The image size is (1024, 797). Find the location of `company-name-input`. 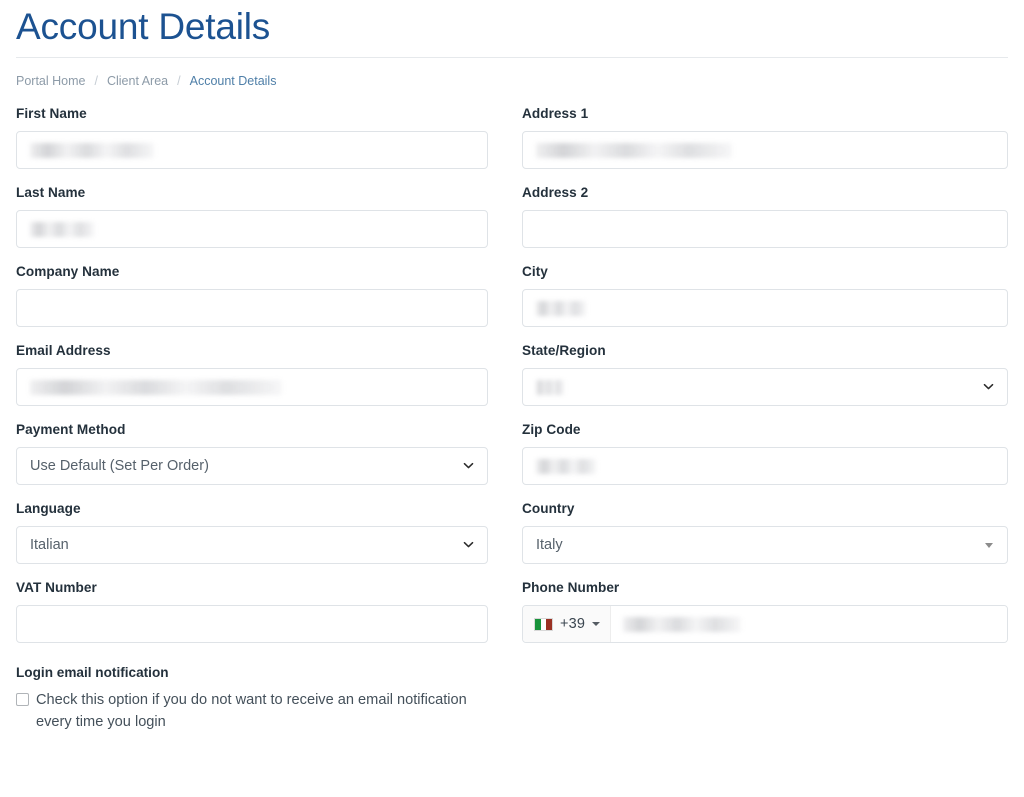

company-name-input is located at coordinates (252, 308).